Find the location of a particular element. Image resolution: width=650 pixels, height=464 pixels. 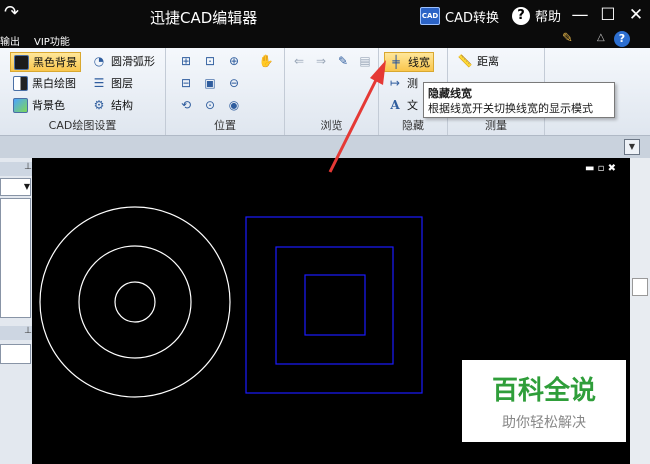

watermark-title: 百科全说 is located at coordinates (543, 391).